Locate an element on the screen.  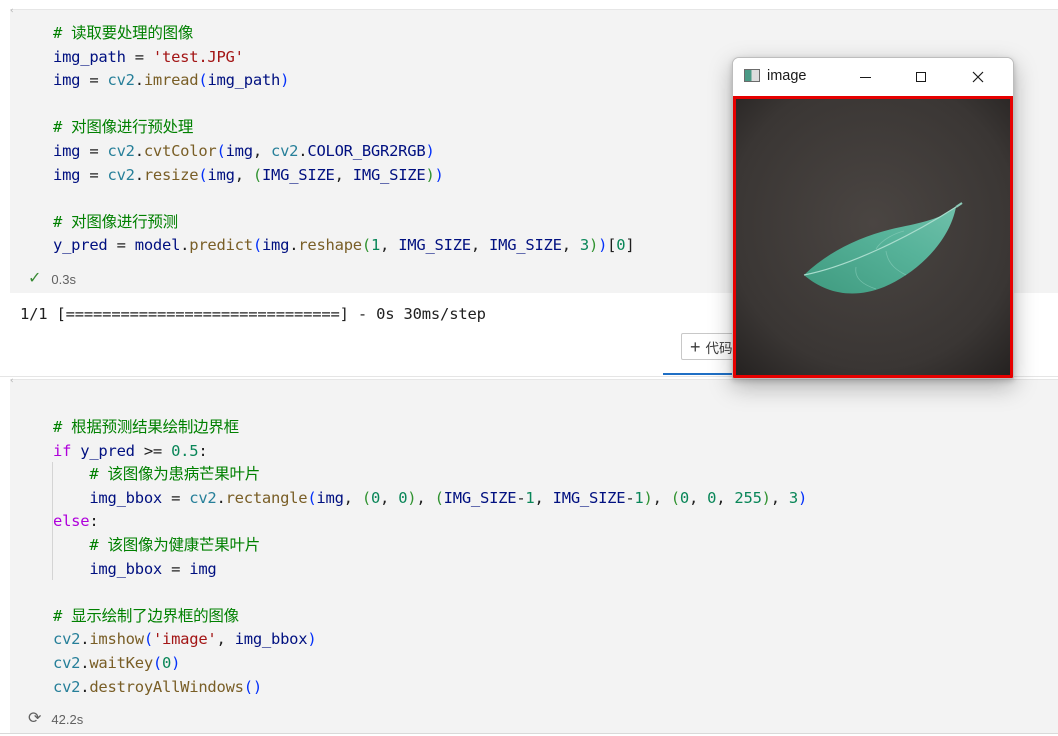
code-comment: # 该图像为患病芒果叶片 is located at coordinates (174, 474).